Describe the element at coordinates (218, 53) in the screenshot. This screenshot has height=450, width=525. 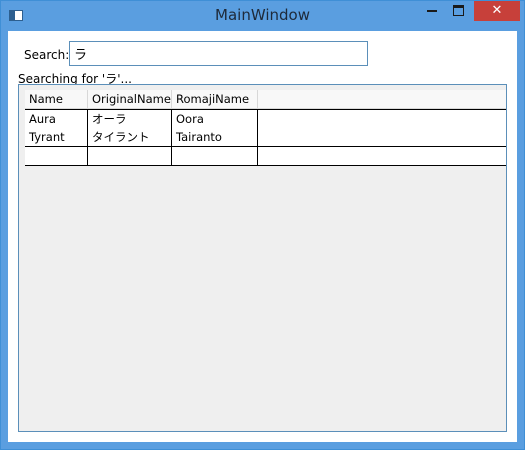
I see `search-input` at that location.